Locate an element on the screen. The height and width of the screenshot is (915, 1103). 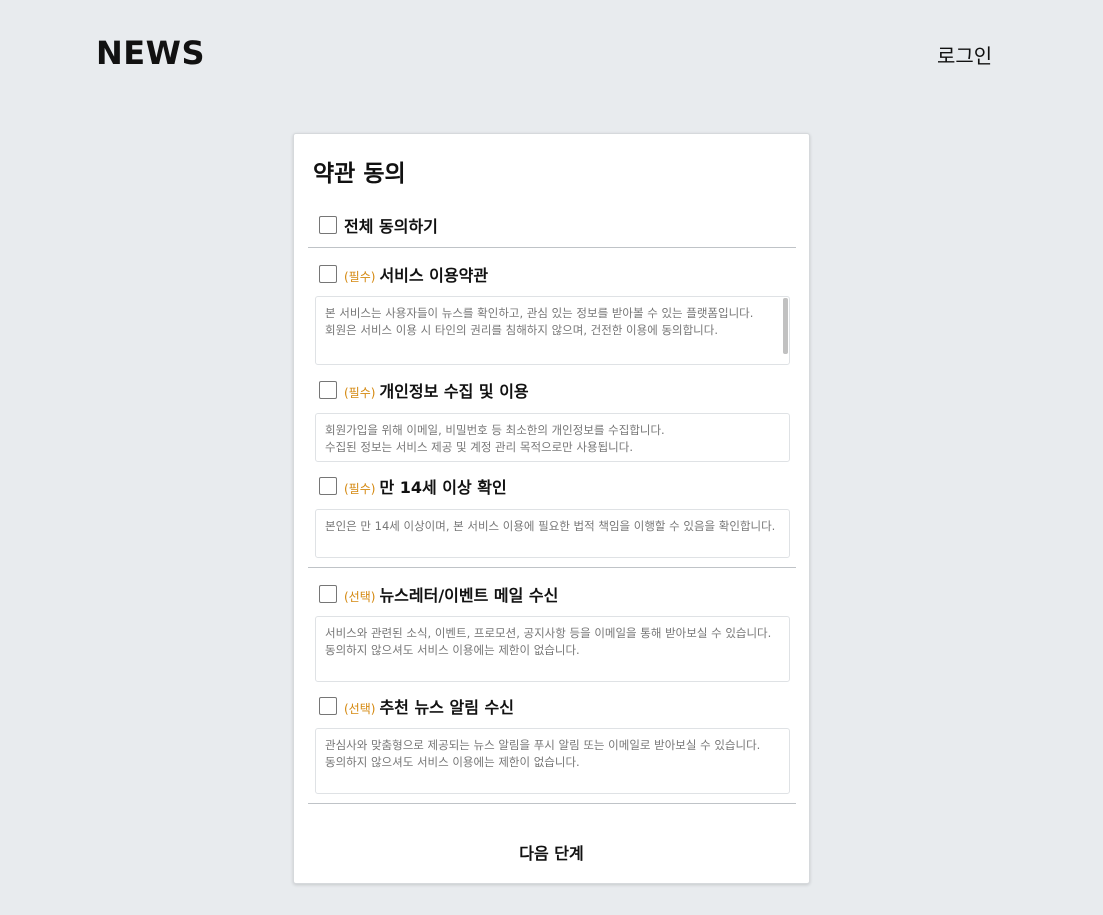
terms-text-line: 회원가입을 위해 이메일, 비밀번호 등 최소한의 개인정보를 수집합니다. is located at coordinates (495, 430).